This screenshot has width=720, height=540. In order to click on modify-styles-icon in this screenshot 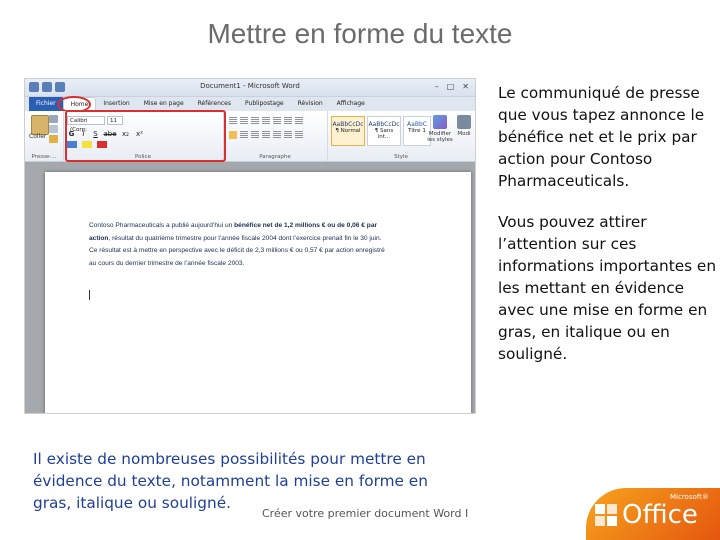, I will do `click(440, 122)`.